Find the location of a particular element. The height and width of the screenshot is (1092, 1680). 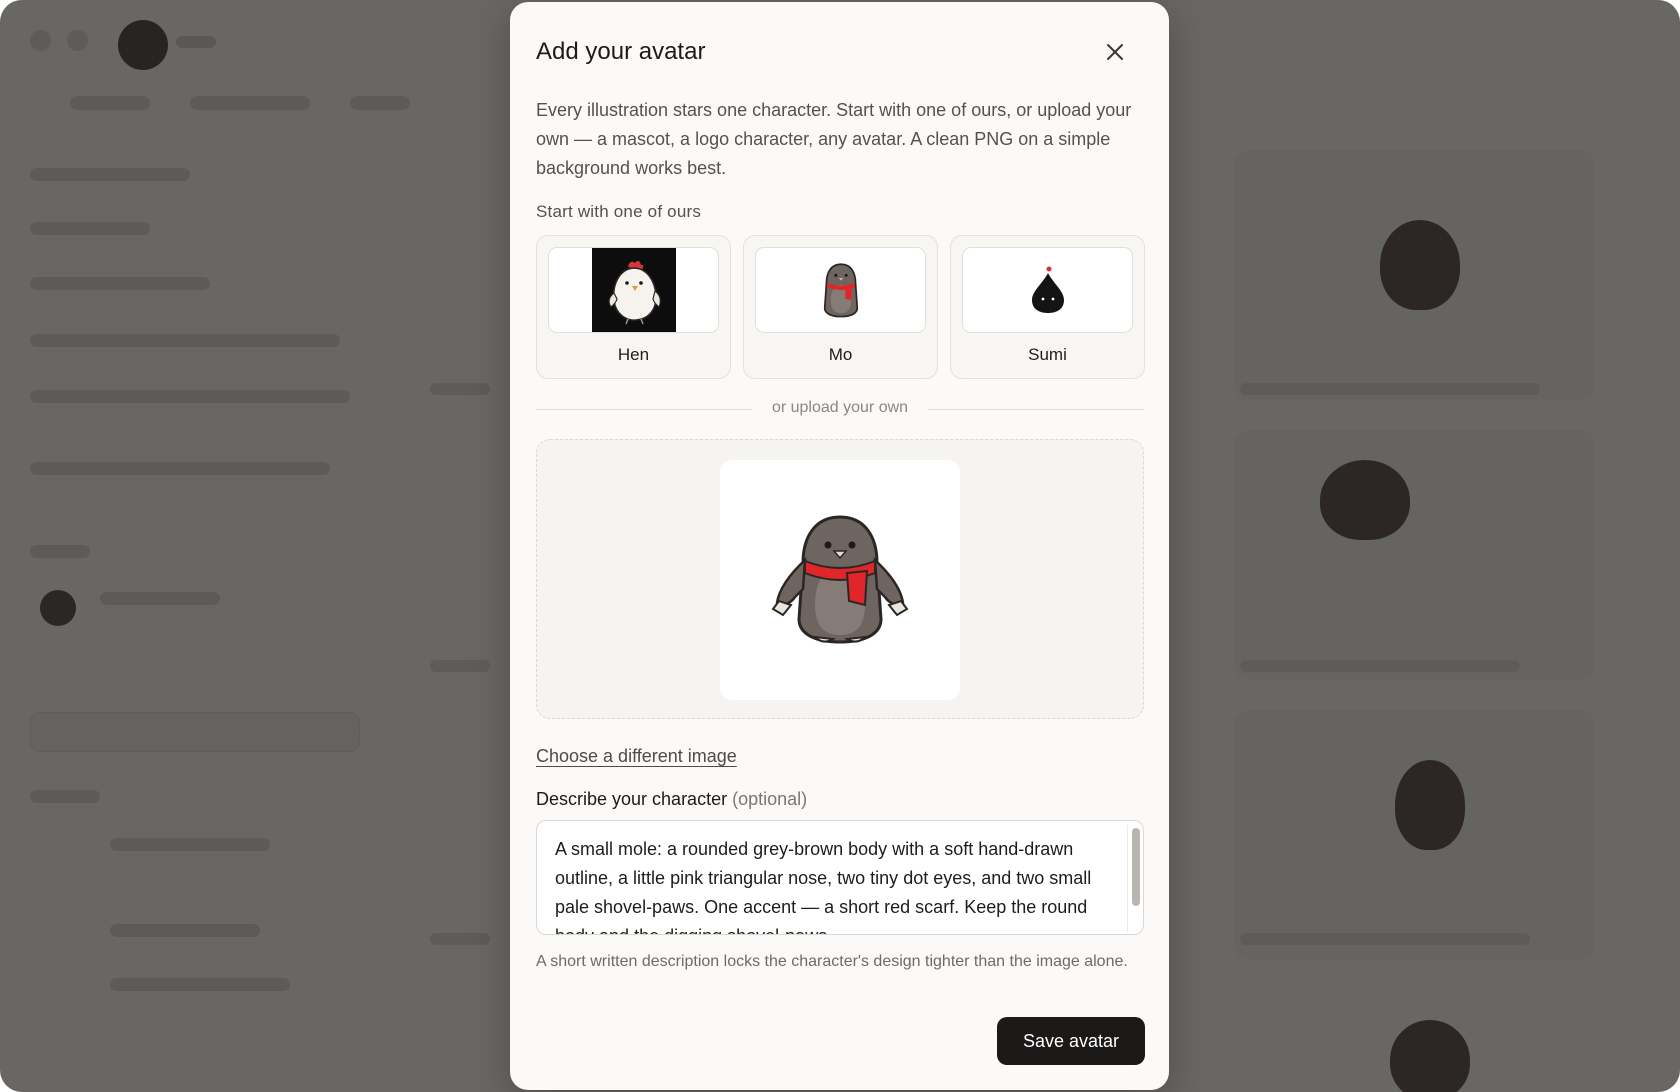

textarea-scrollbar is located at coordinates (1134, 878).